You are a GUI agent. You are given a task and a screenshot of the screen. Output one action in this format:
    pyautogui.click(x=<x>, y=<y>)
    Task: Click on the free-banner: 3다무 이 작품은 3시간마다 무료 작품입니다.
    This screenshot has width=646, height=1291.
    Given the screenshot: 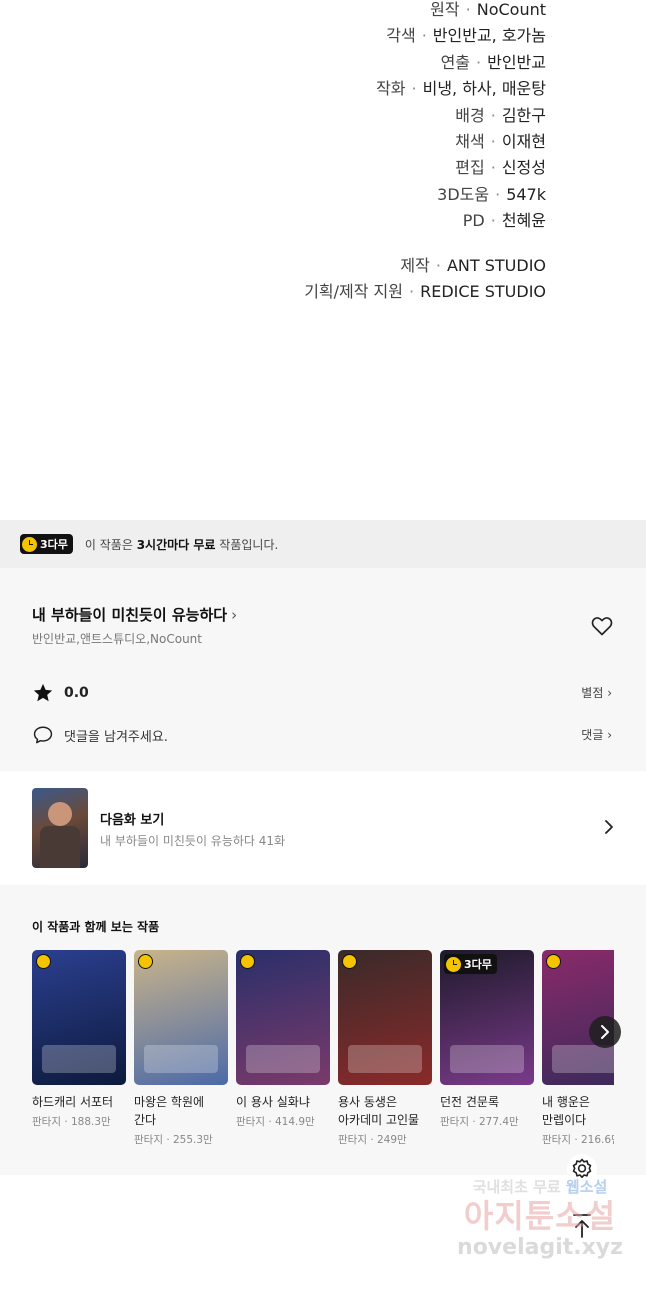 What is the action you would take?
    pyautogui.click(x=323, y=544)
    